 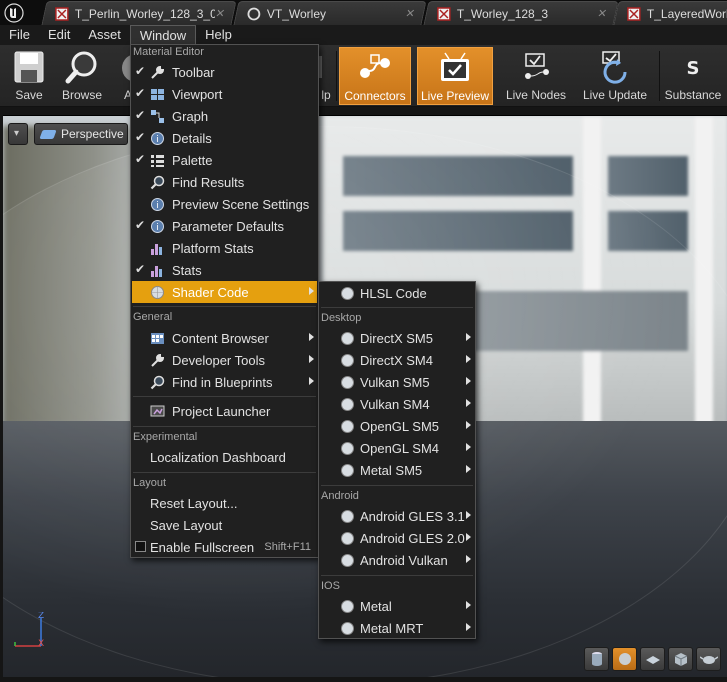 What do you see at coordinates (218, 457) in the screenshot?
I see `menu-item-label: Localization Dashboard` at bounding box center [218, 457].